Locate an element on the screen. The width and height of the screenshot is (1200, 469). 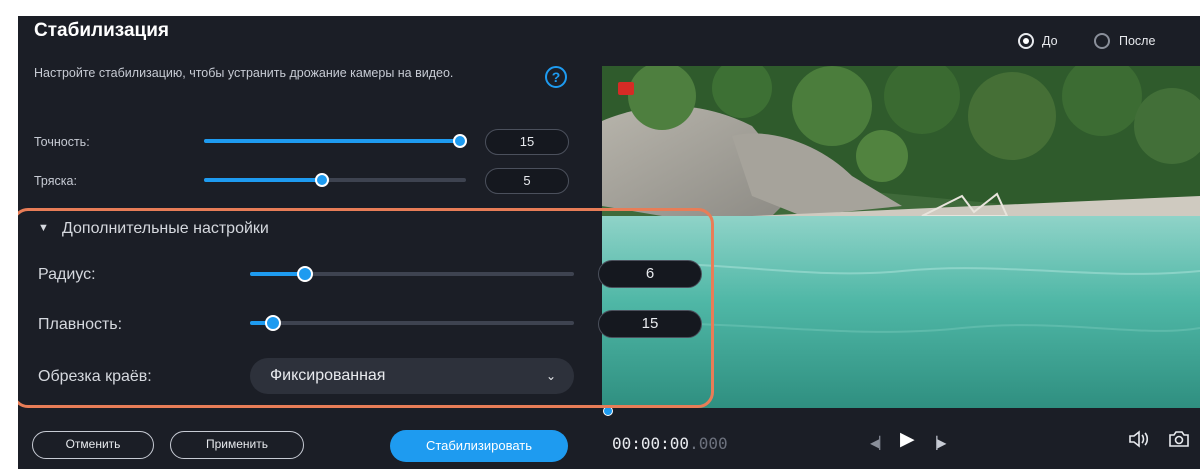
previous-frame-icon: ◀▏ is located at coordinates (879, 443).